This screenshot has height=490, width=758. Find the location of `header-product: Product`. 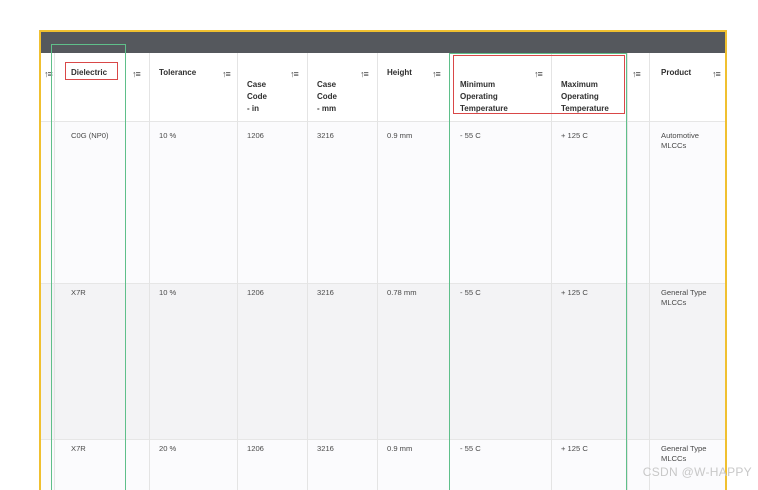

header-product: Product is located at coordinates (676, 73).